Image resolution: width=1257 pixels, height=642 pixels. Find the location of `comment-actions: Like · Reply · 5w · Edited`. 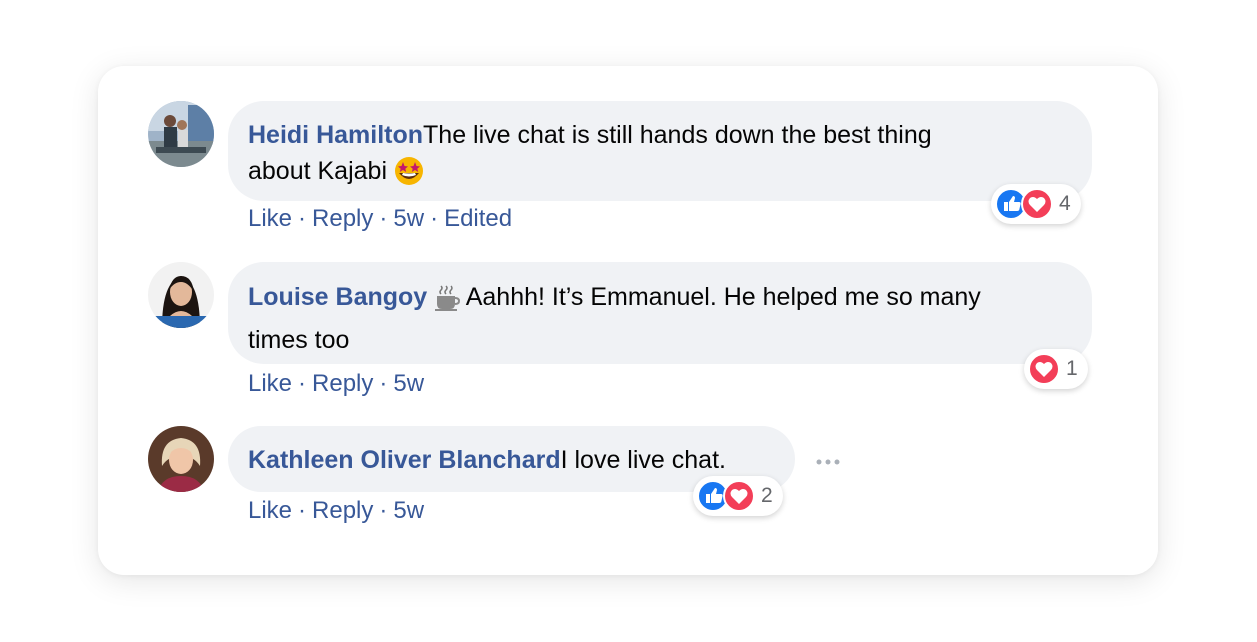

comment-actions: Like · Reply · 5w · Edited is located at coordinates (380, 219).